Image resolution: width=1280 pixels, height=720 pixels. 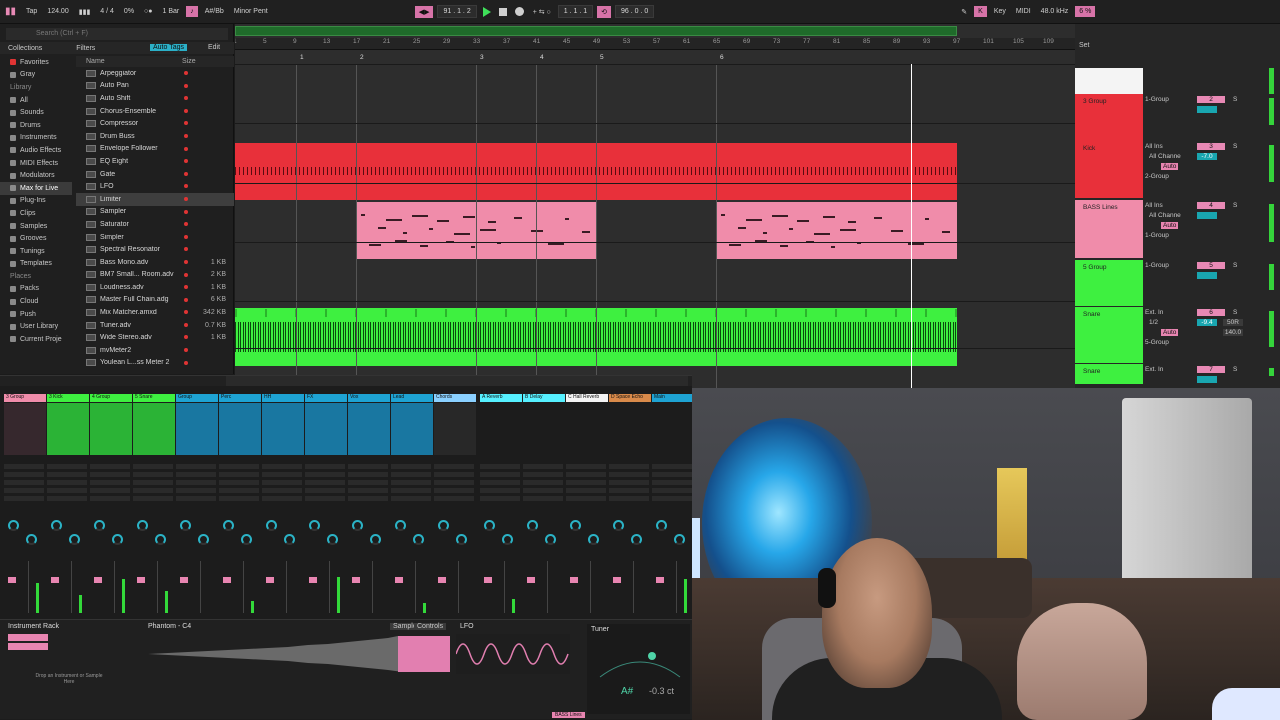 What do you see at coordinates (155, 86) in the screenshot?
I see `list-item: Auto Pan` at bounding box center [155, 86].